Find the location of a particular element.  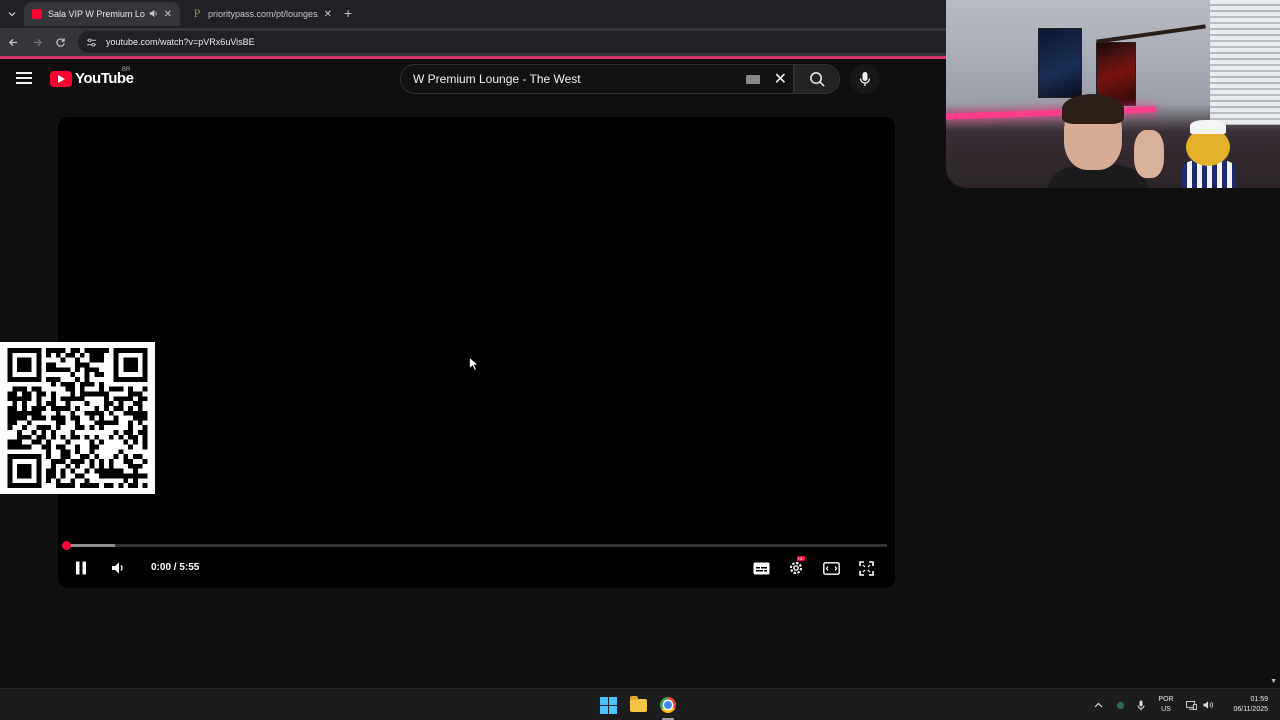

keyboard-layout: US is located at coordinates (1166, 709).